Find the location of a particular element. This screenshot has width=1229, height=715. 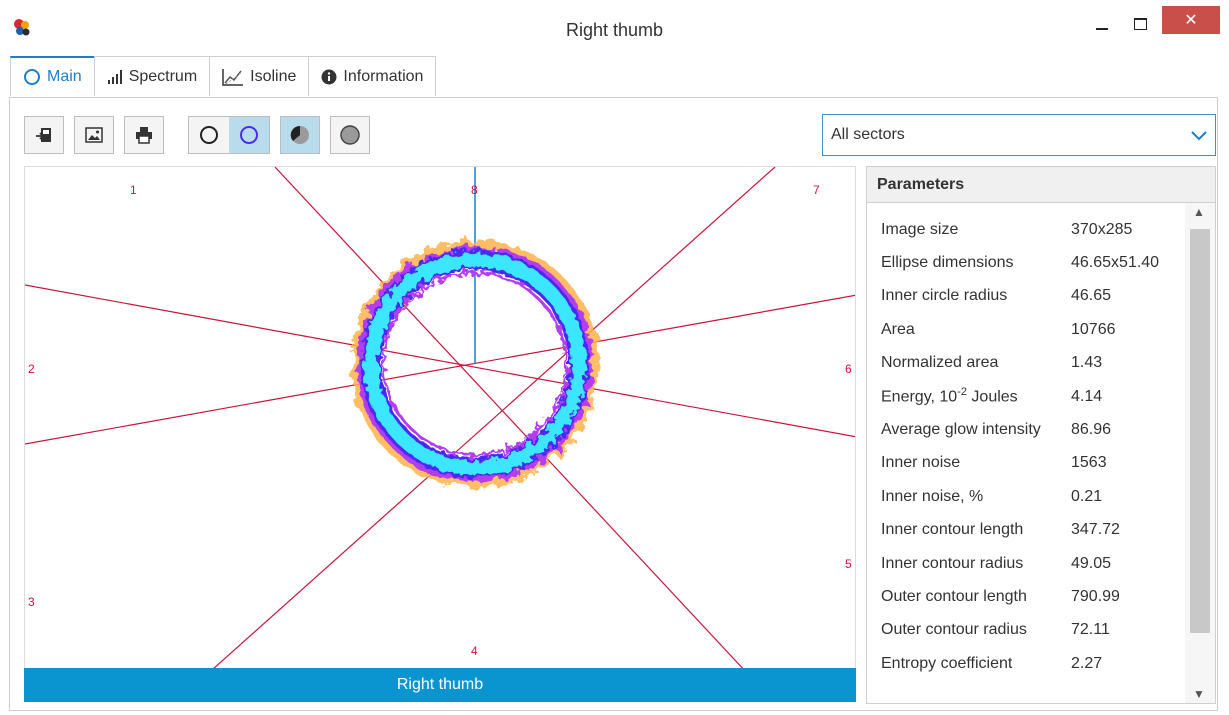

export-icon is located at coordinates (43, 135).